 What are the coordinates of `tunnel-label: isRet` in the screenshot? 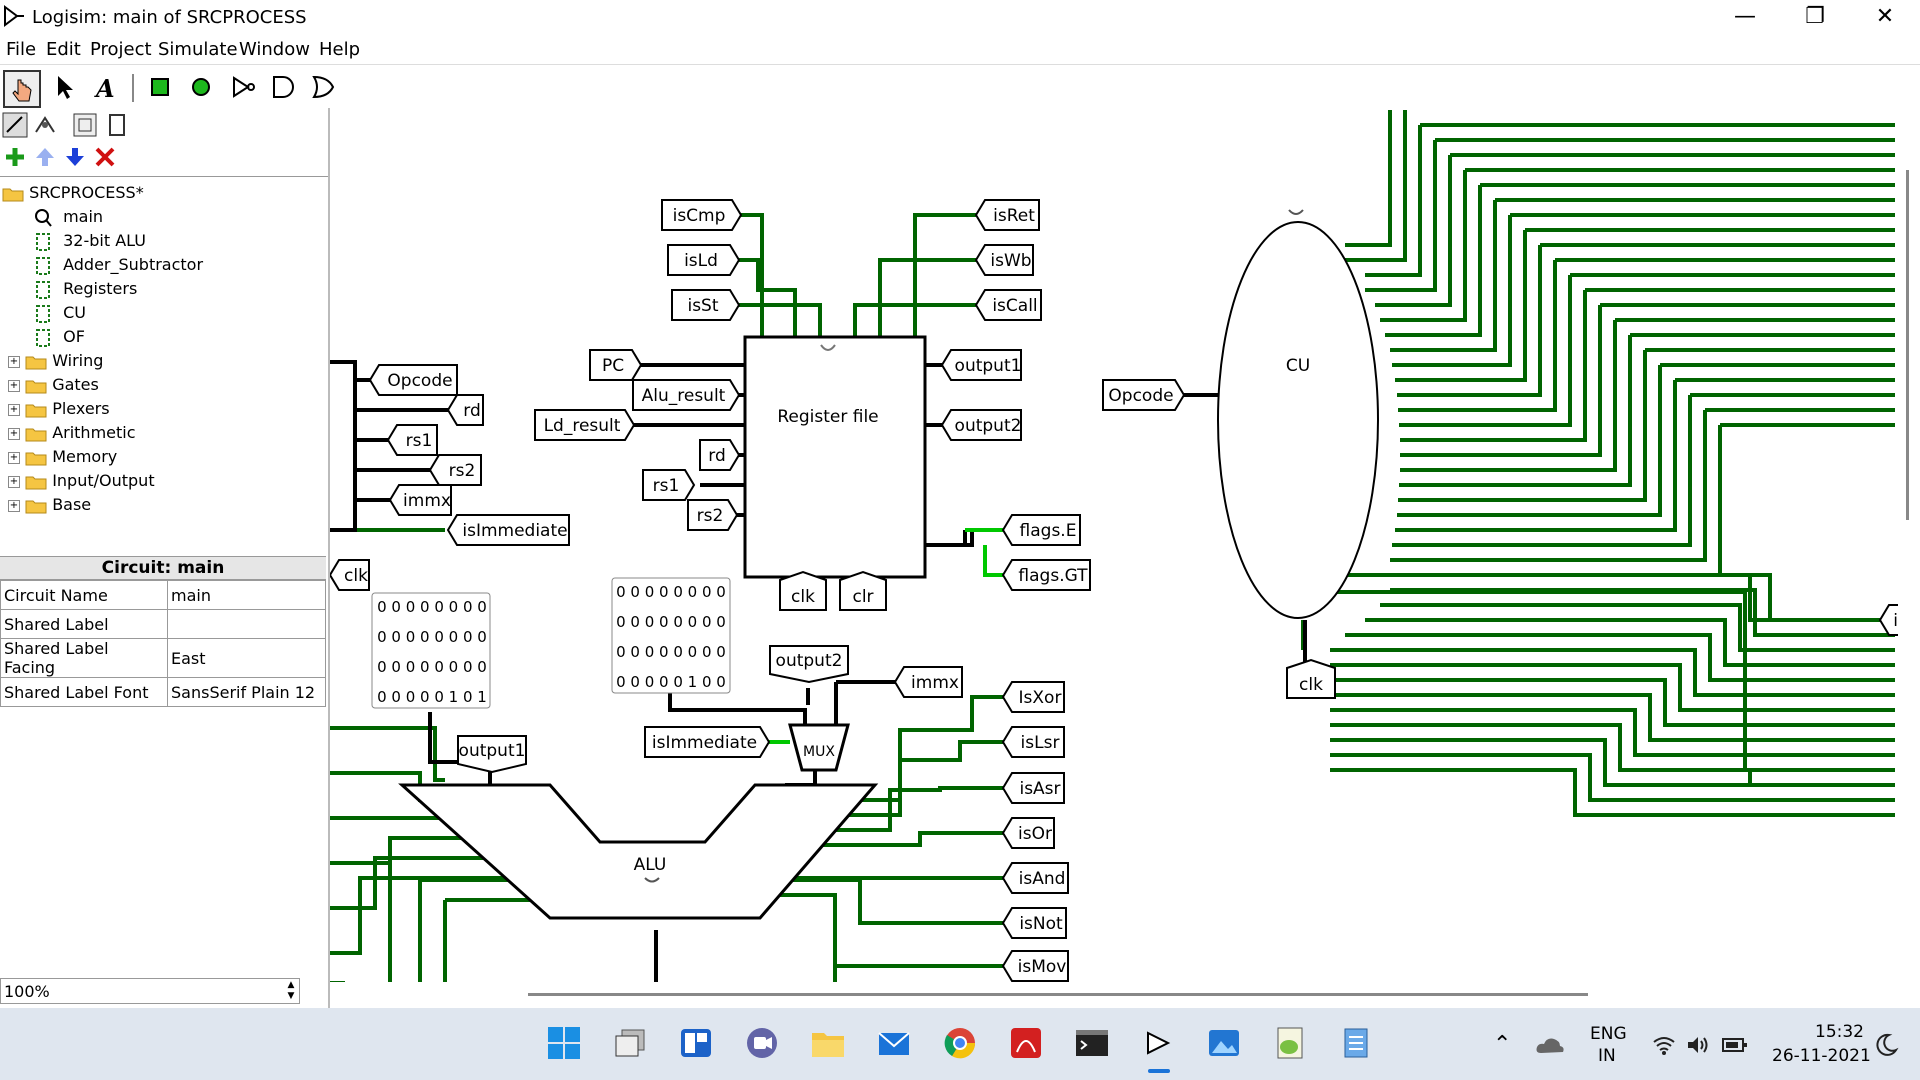 It's located at (1014, 216).